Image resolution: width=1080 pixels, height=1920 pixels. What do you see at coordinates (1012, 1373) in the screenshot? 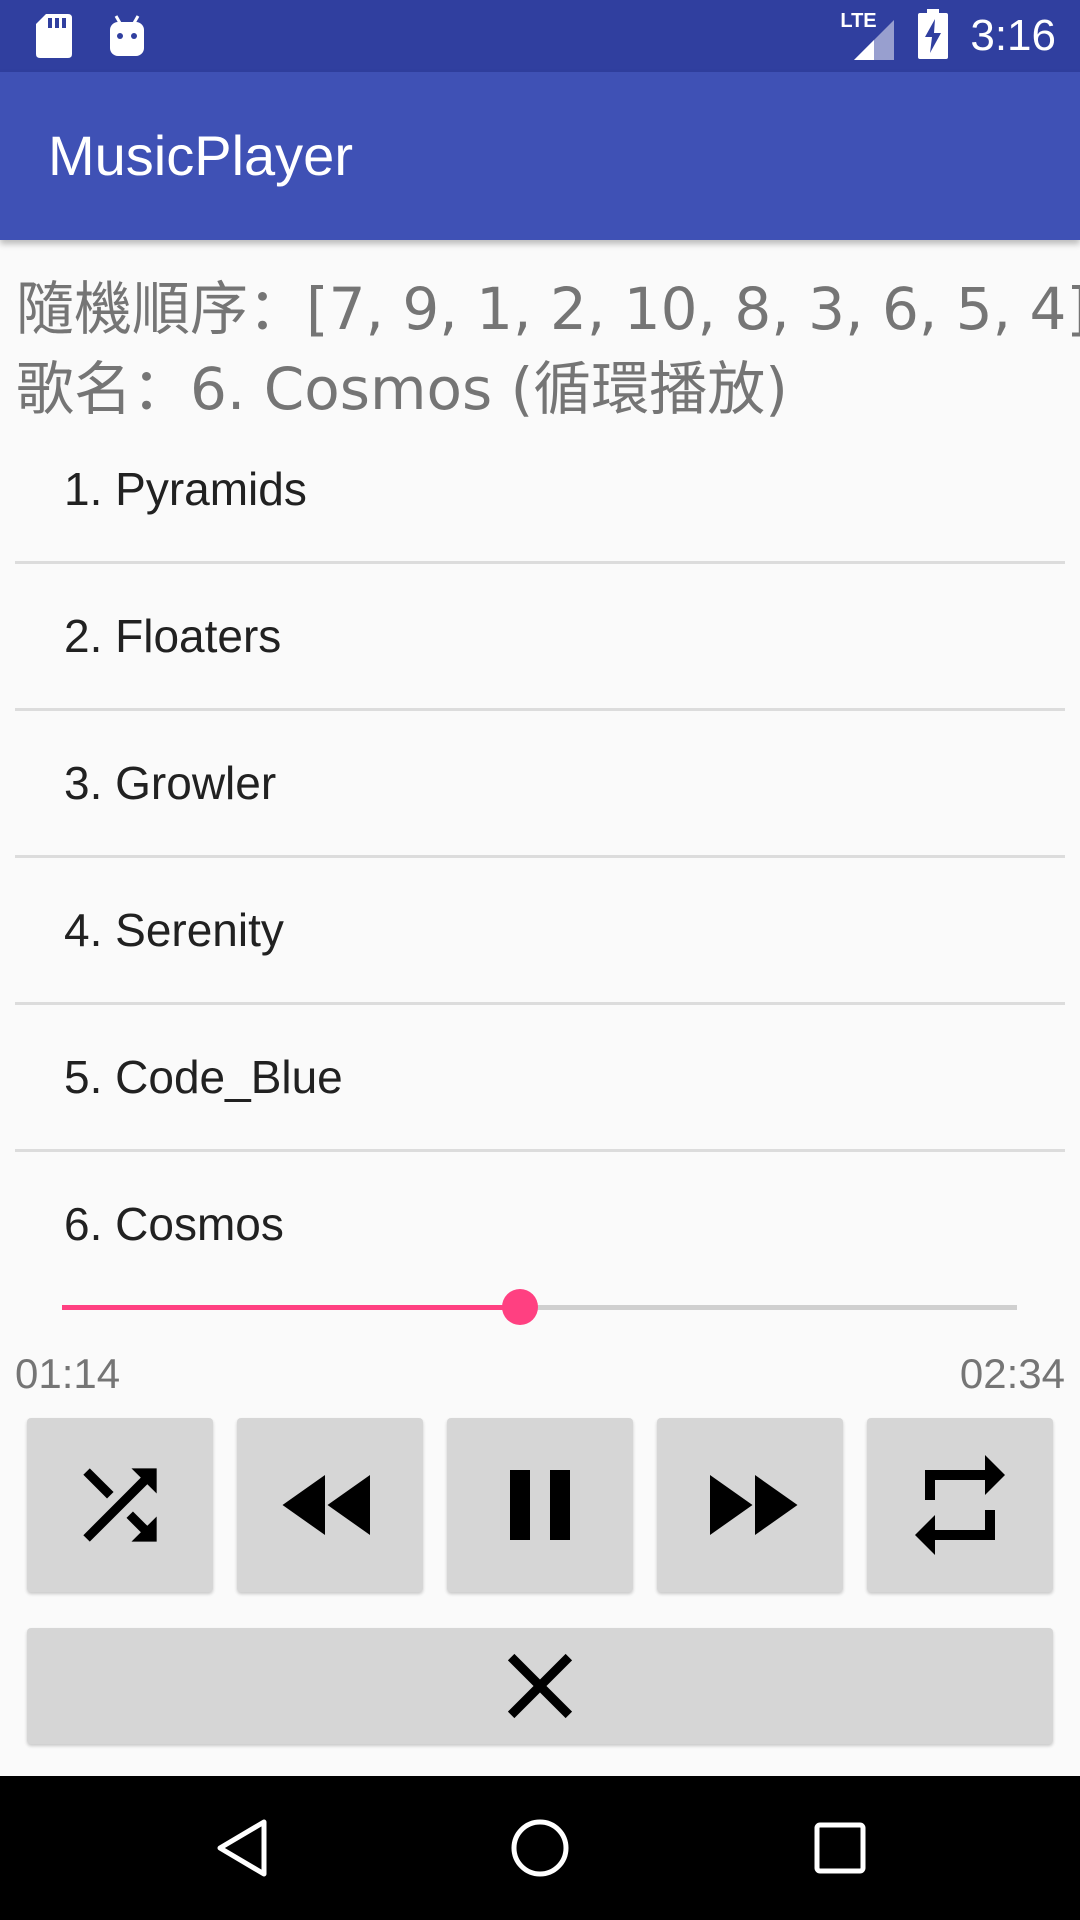
I see `total-time: 02:34` at bounding box center [1012, 1373].